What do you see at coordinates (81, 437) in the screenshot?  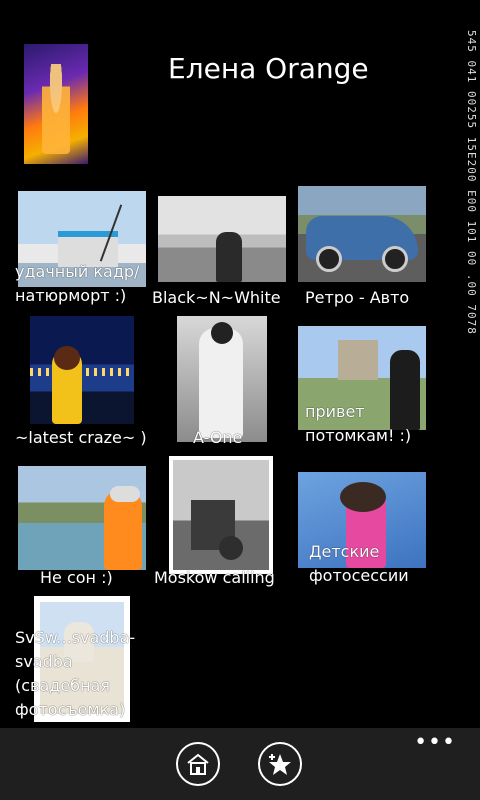 I see `album-label-4: ~latest craze~ )` at bounding box center [81, 437].